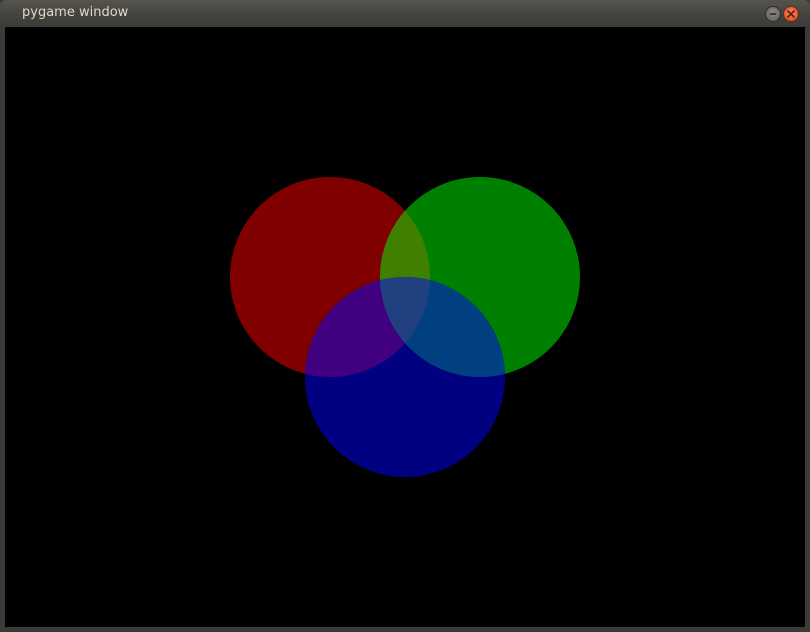  I want to click on close-icon, so click(791, 14).